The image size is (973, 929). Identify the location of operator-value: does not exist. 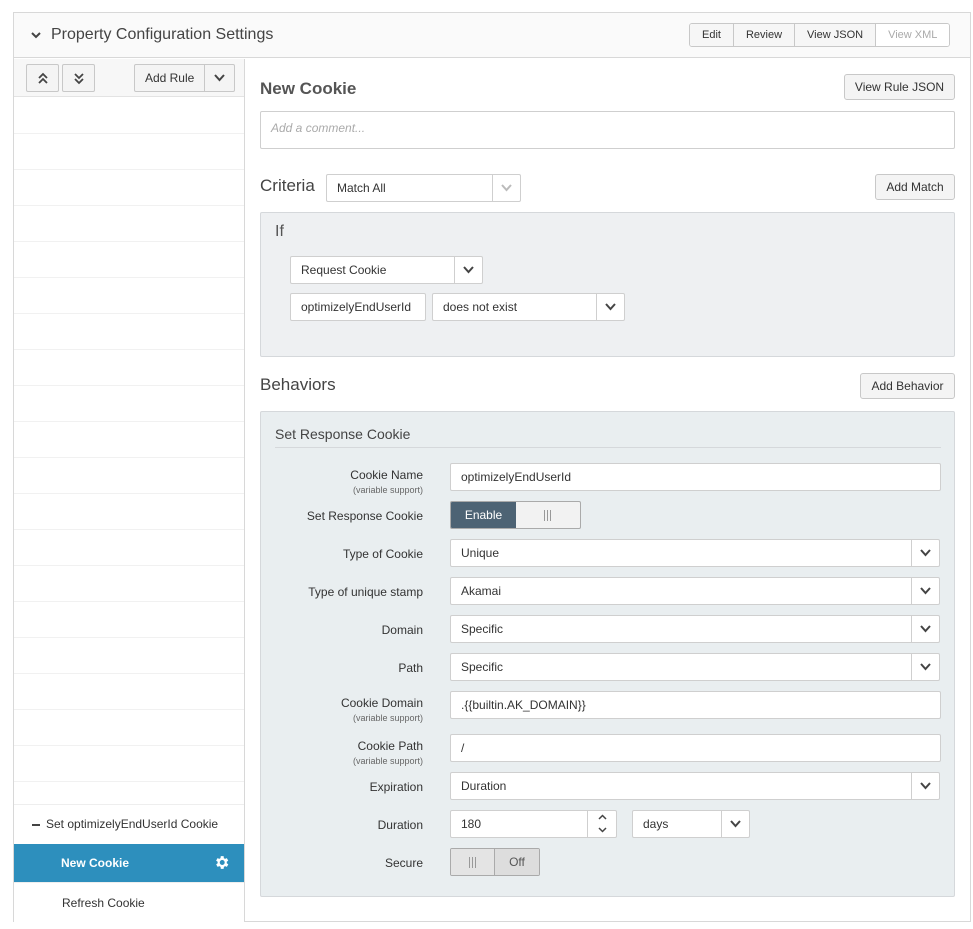
(480, 307).